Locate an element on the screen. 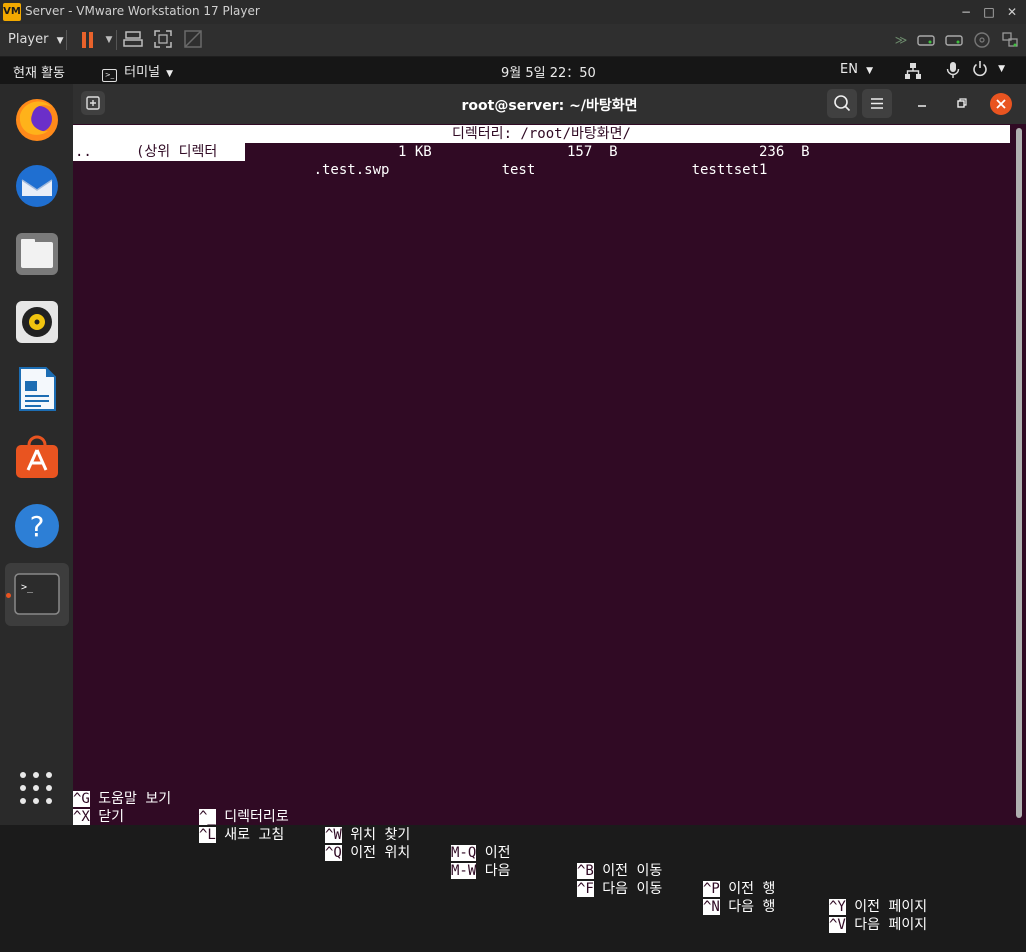 The width and height of the screenshot is (1026, 952). shortcut-key: ^_ is located at coordinates (207, 817).